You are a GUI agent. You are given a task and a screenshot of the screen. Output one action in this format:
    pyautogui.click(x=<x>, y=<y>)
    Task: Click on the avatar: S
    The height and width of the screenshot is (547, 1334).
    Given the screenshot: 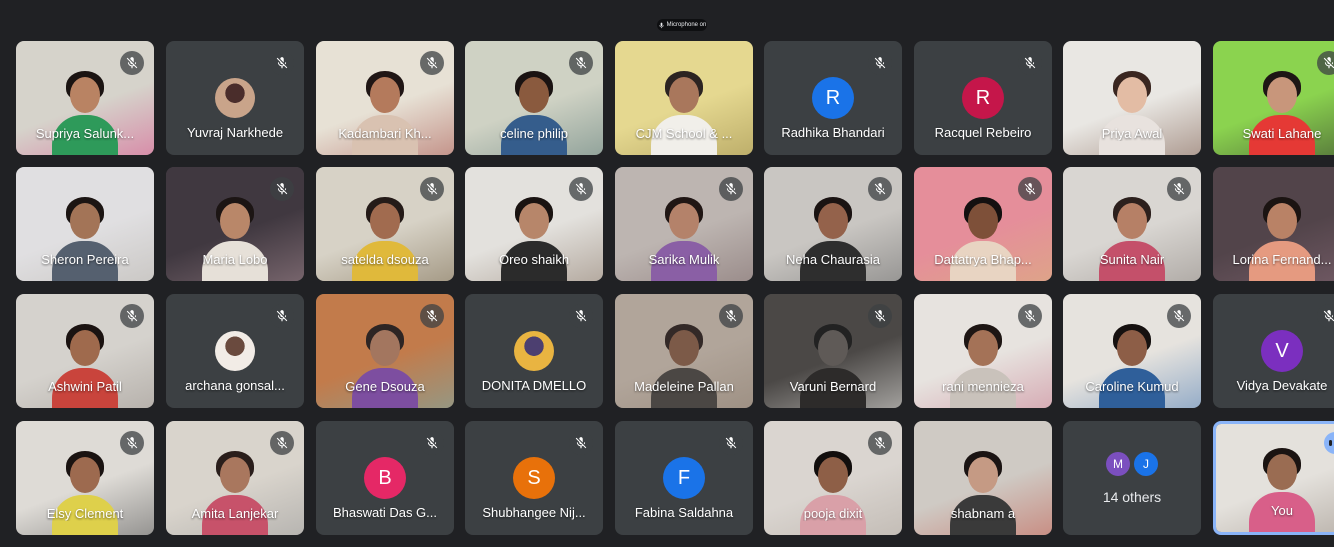 What is the action you would take?
    pyautogui.click(x=534, y=478)
    